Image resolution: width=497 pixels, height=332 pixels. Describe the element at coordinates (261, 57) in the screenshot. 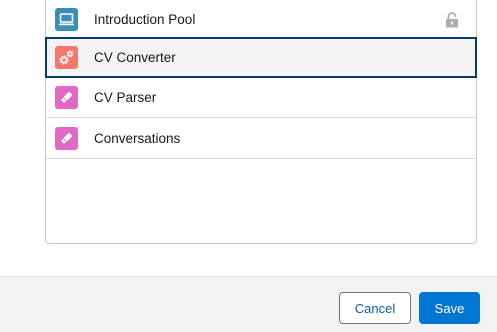

I see `list-item-cv-converter: CV Converter` at that location.